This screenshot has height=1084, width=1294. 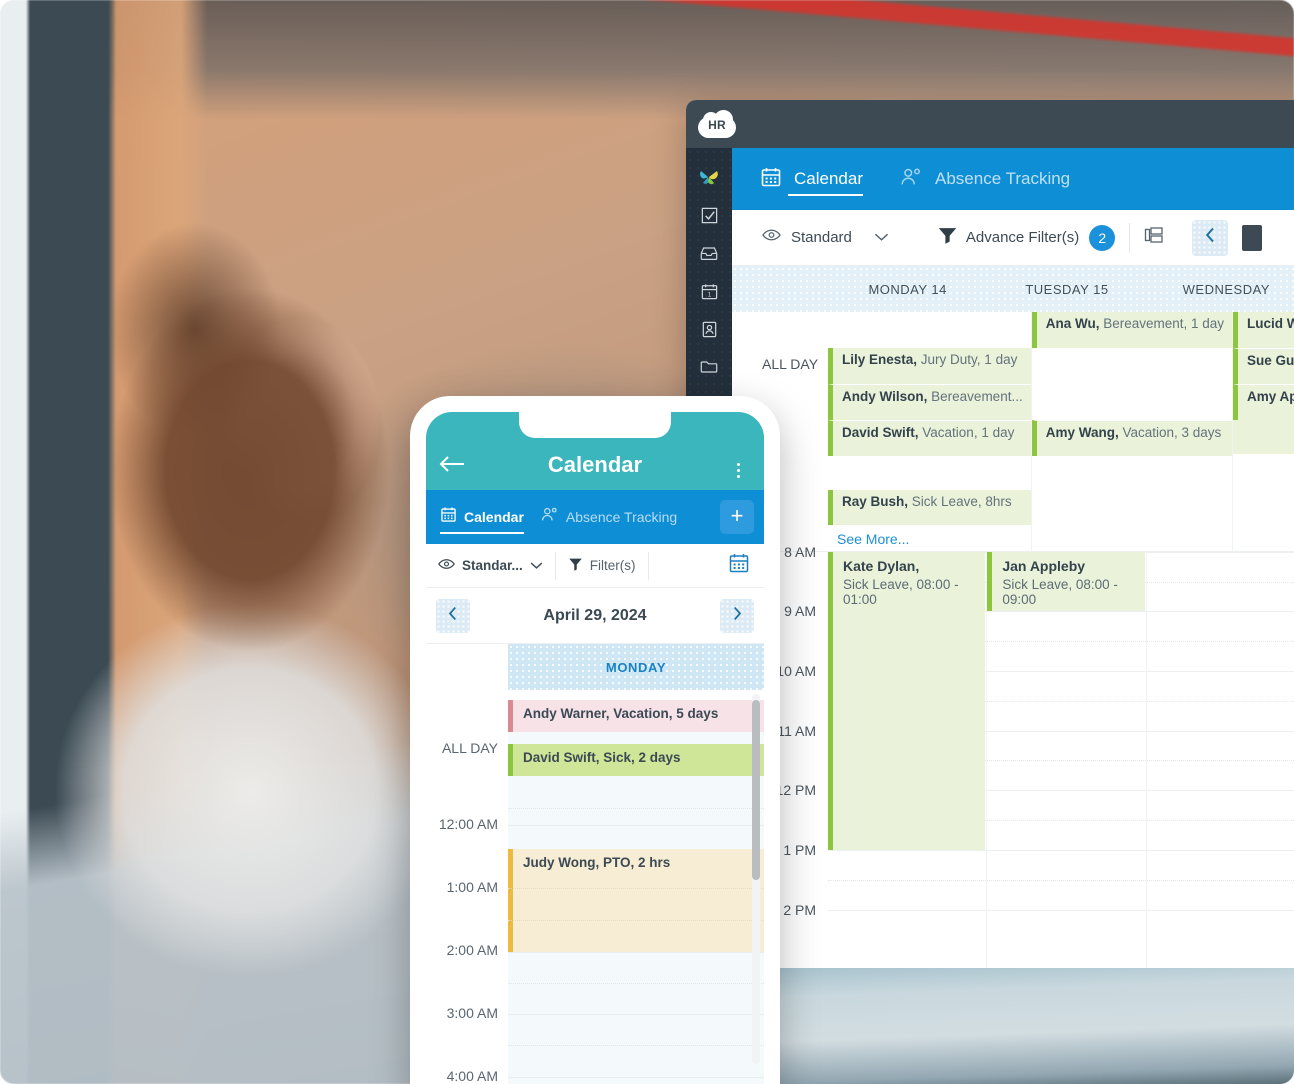 What do you see at coordinates (907, 701) in the screenshot?
I see `timed-event: Kate Dylan, Sick Leave, 08:00 - 01:00` at bounding box center [907, 701].